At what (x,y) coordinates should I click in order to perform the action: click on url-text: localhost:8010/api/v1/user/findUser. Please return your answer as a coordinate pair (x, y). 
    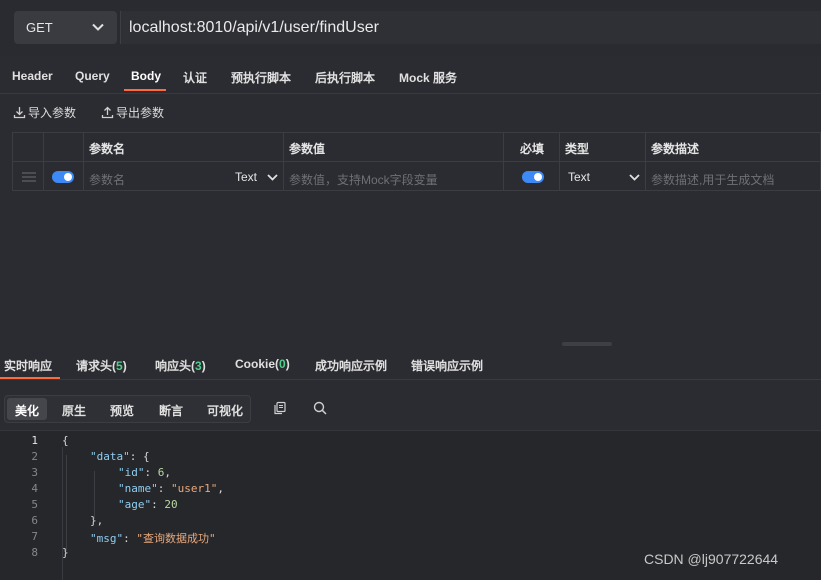
    Looking at the image, I should click on (254, 27).